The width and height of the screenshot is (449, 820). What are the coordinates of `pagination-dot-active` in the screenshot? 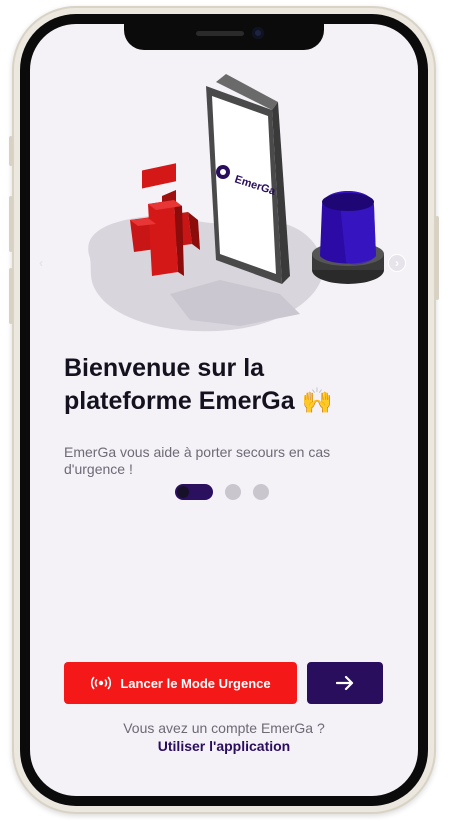 It's located at (194, 492).